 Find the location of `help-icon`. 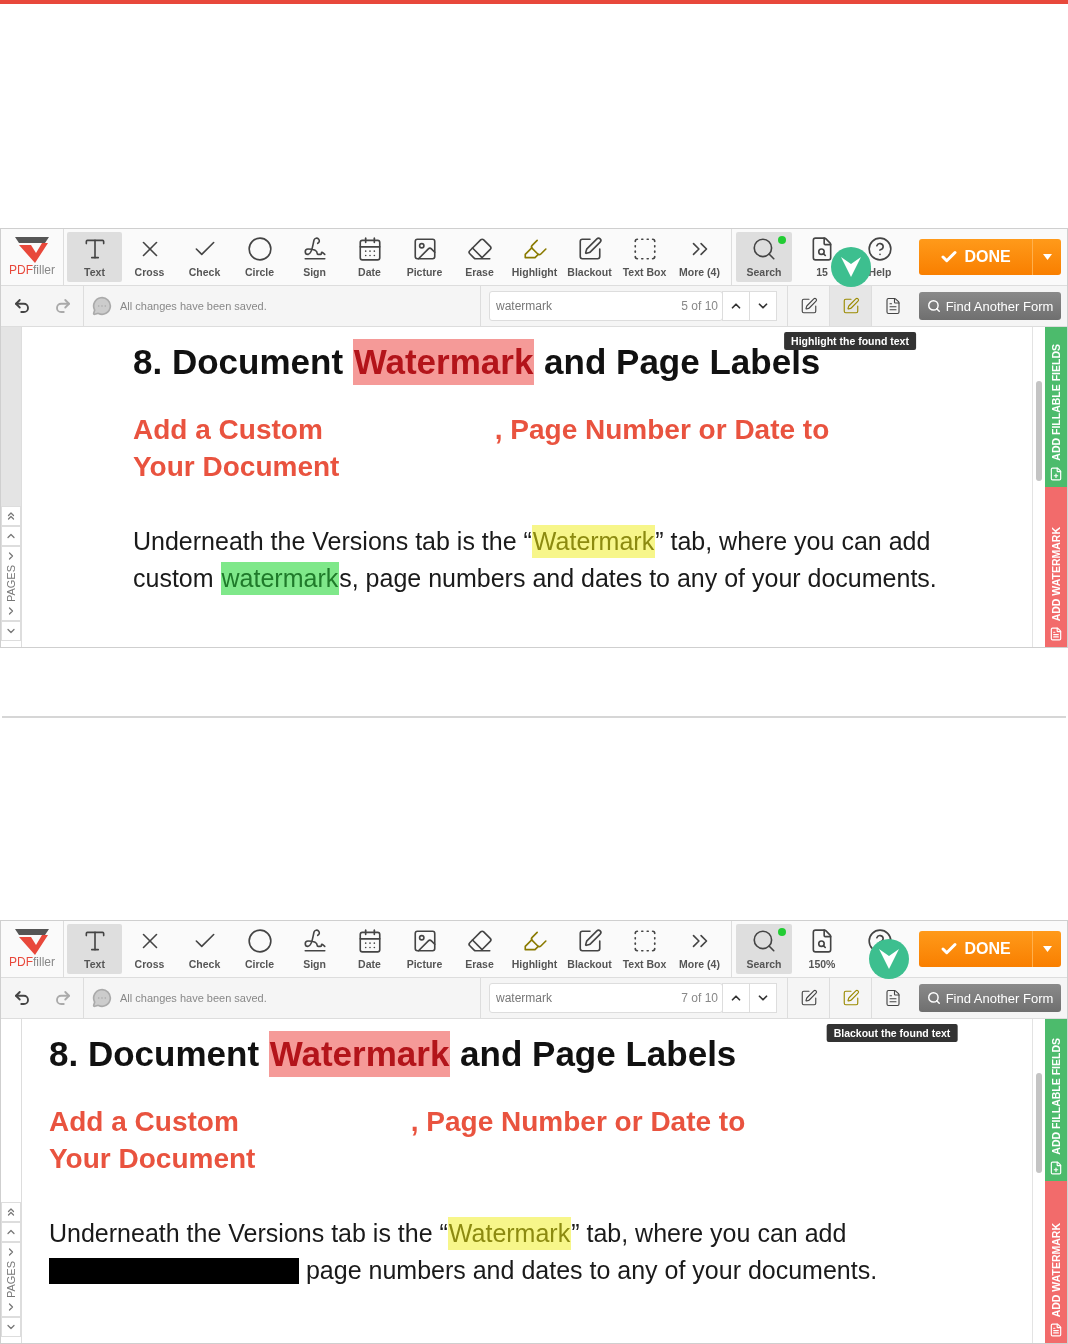

help-icon is located at coordinates (880, 249).